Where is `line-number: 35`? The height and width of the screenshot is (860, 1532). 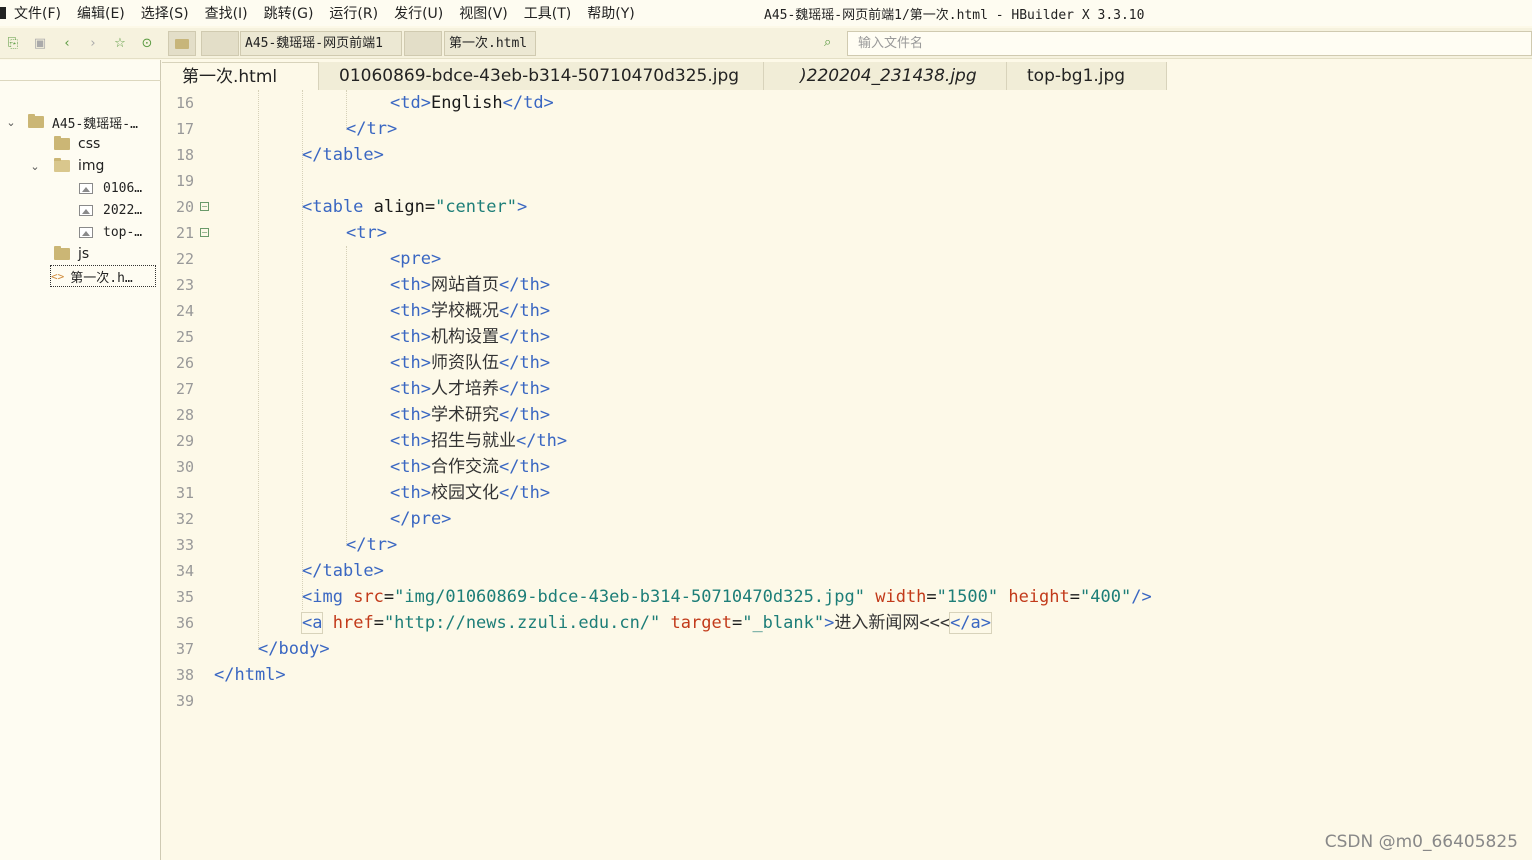 line-number: 35 is located at coordinates (184, 597).